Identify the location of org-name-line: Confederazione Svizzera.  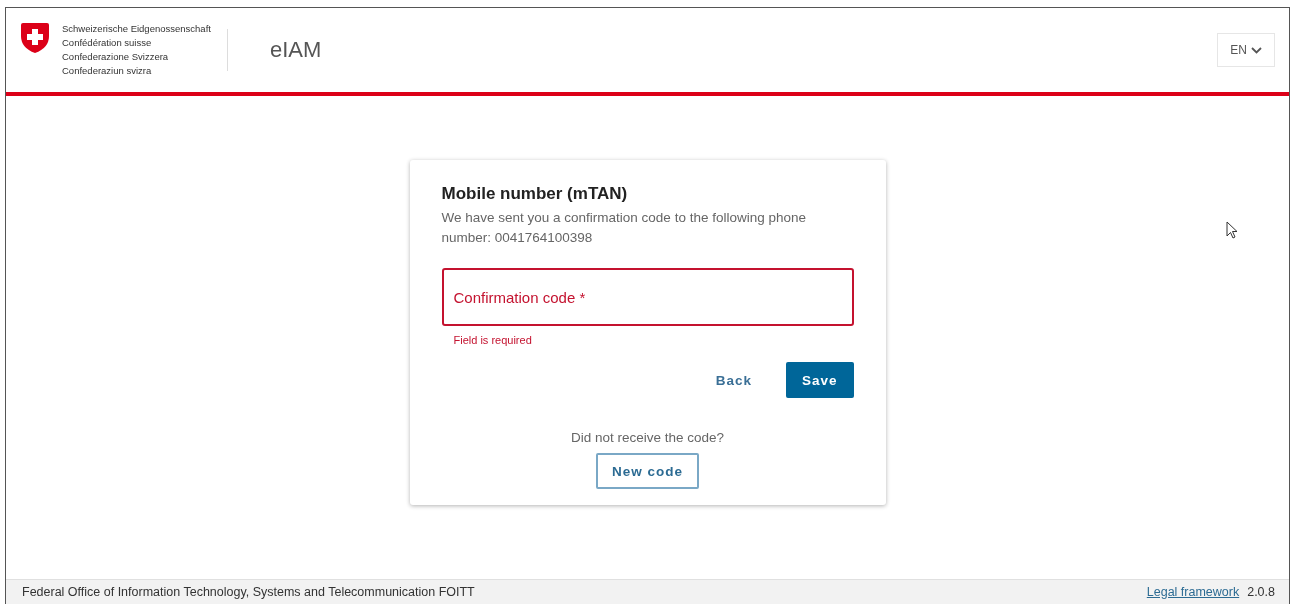
(116, 57).